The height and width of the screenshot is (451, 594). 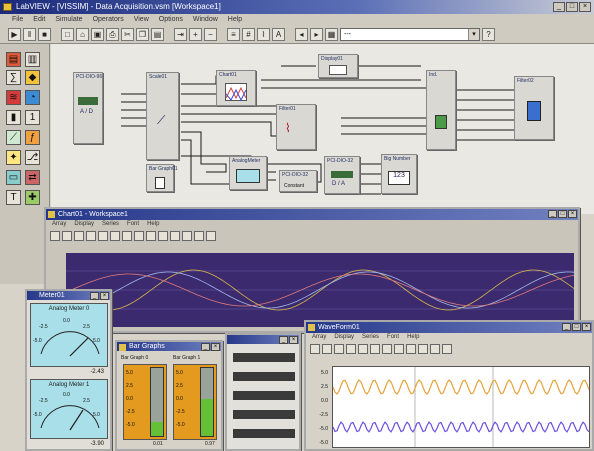 I want to click on step-icon: ⇥, so click(x=180, y=34).